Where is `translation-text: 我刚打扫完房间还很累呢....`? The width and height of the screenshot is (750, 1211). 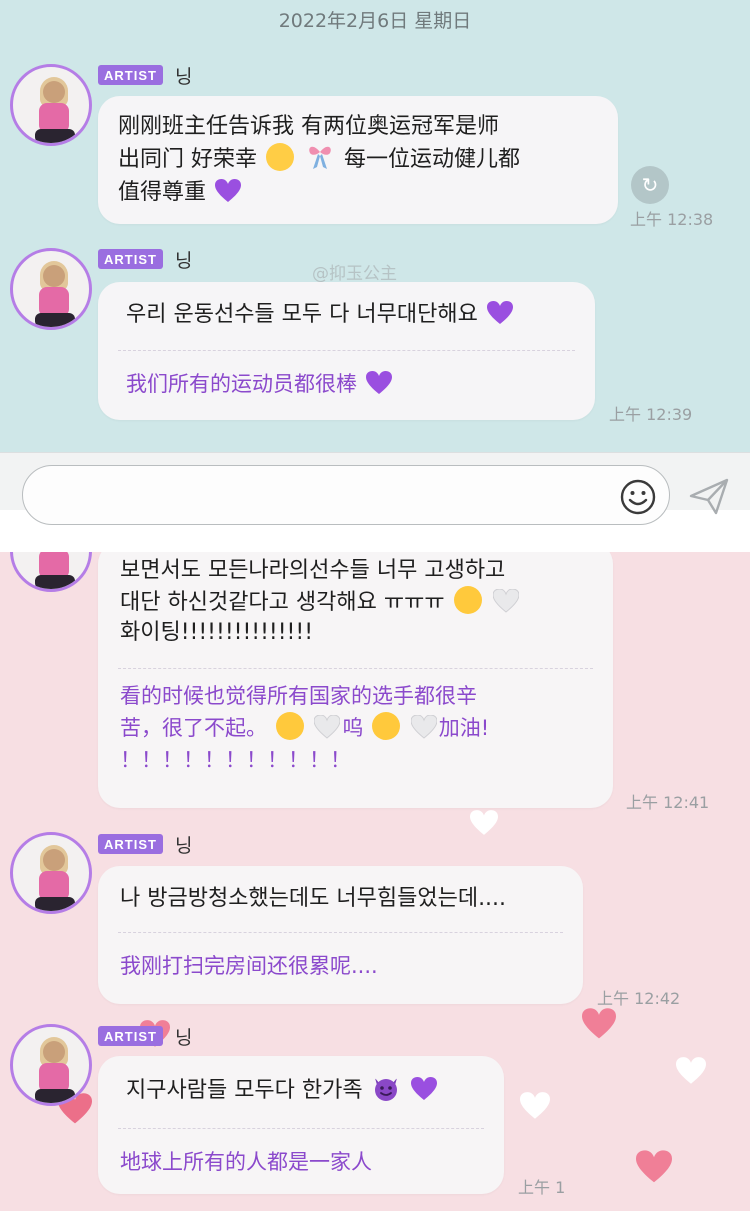 translation-text: 我刚打扫完房间还很累呢.... is located at coordinates (249, 966).